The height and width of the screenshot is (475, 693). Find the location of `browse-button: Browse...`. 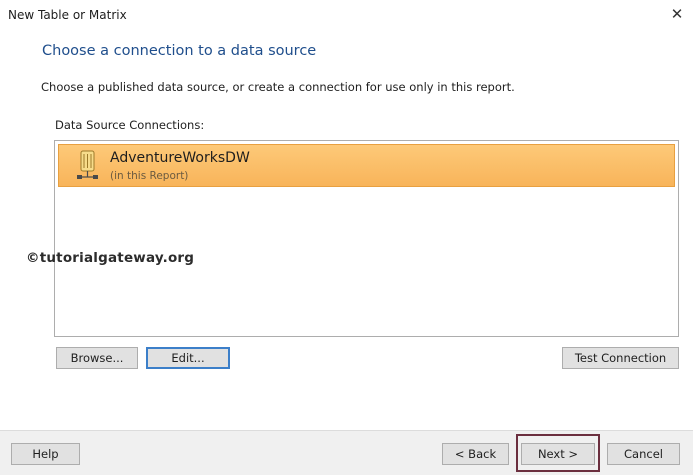

browse-button: Browse... is located at coordinates (97, 358).